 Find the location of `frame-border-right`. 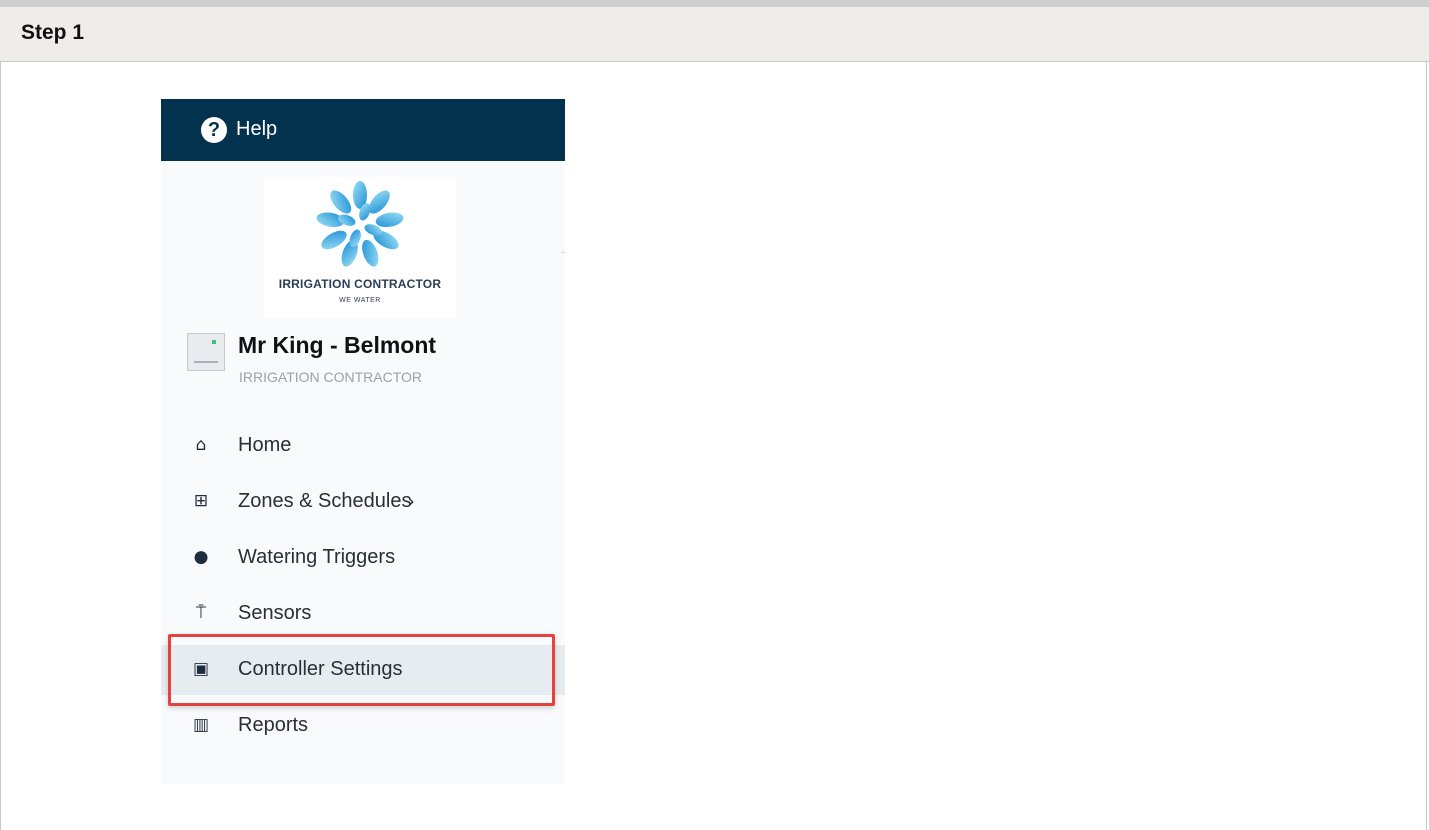

frame-border-right is located at coordinates (1426, 446).